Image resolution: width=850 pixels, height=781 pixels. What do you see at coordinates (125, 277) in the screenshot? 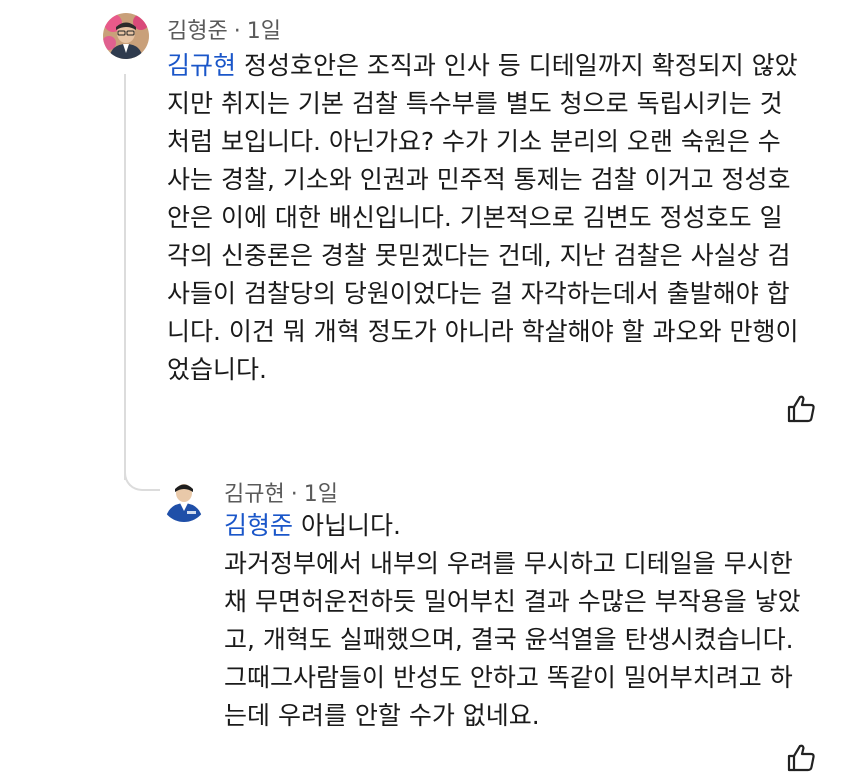
I see `thread-line` at bounding box center [125, 277].